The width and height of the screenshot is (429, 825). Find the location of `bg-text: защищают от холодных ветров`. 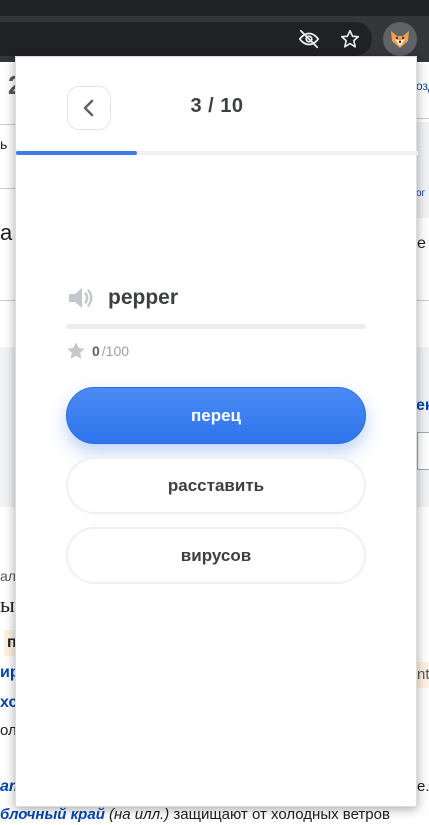

bg-text: защищают от холодных ветров is located at coordinates (281, 814).